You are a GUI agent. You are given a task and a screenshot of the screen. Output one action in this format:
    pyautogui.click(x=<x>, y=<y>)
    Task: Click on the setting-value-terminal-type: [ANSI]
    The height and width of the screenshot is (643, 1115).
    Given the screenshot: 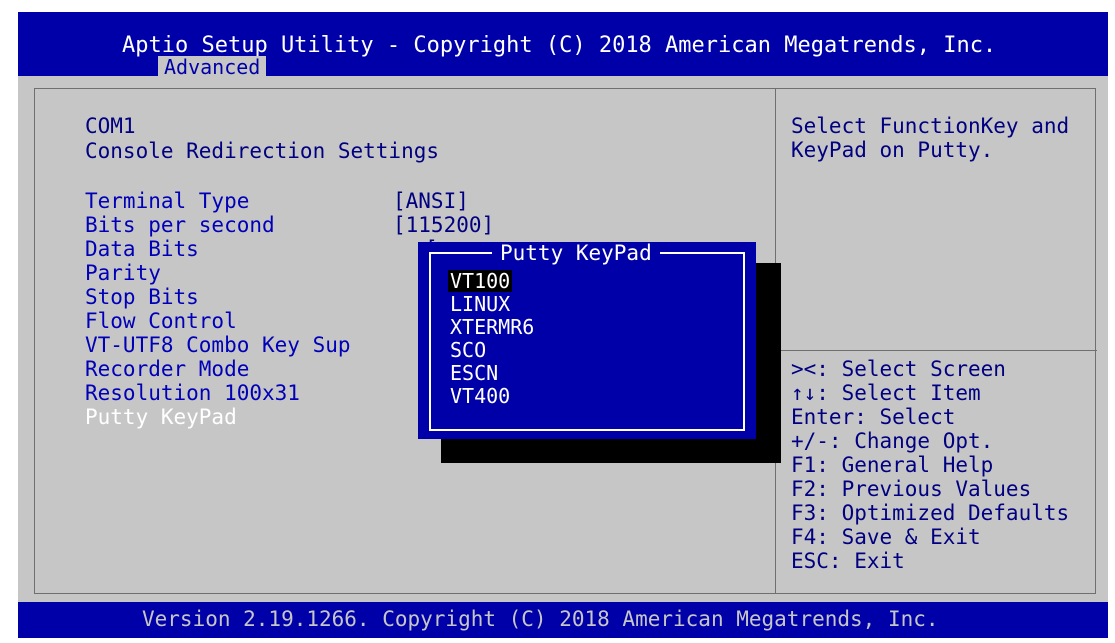 What is the action you would take?
    pyautogui.click(x=431, y=201)
    